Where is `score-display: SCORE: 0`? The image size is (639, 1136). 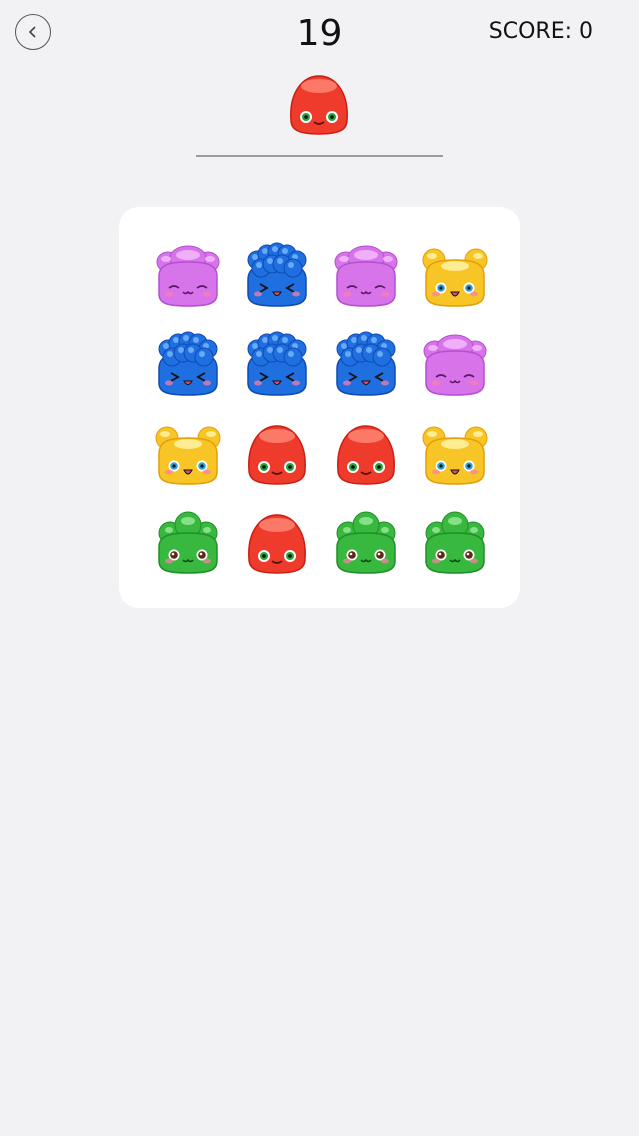
score-display: SCORE: 0 is located at coordinates (540, 31).